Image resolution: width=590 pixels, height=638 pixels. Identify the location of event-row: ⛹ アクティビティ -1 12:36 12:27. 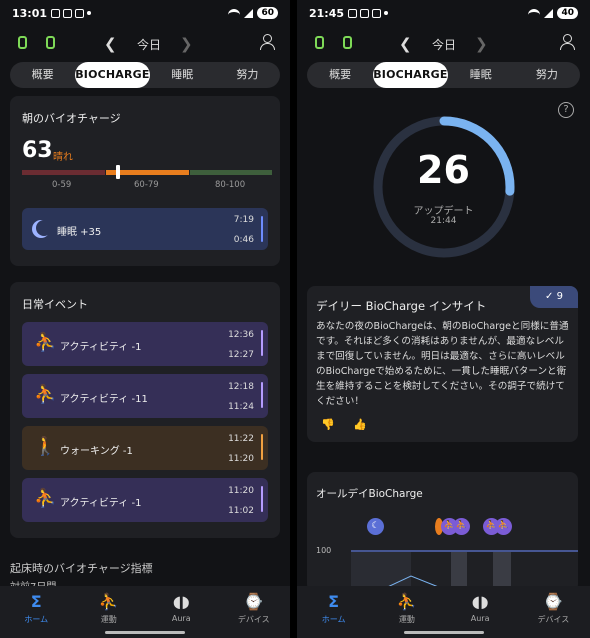
(145, 344).